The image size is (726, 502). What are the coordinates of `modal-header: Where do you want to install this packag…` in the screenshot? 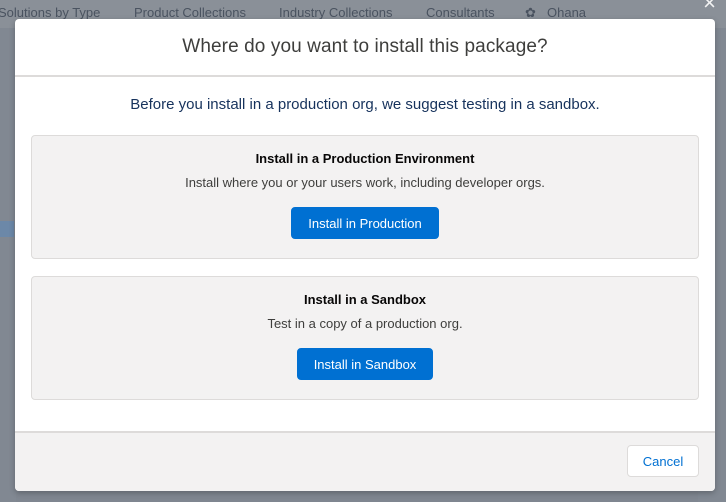 It's located at (365, 48).